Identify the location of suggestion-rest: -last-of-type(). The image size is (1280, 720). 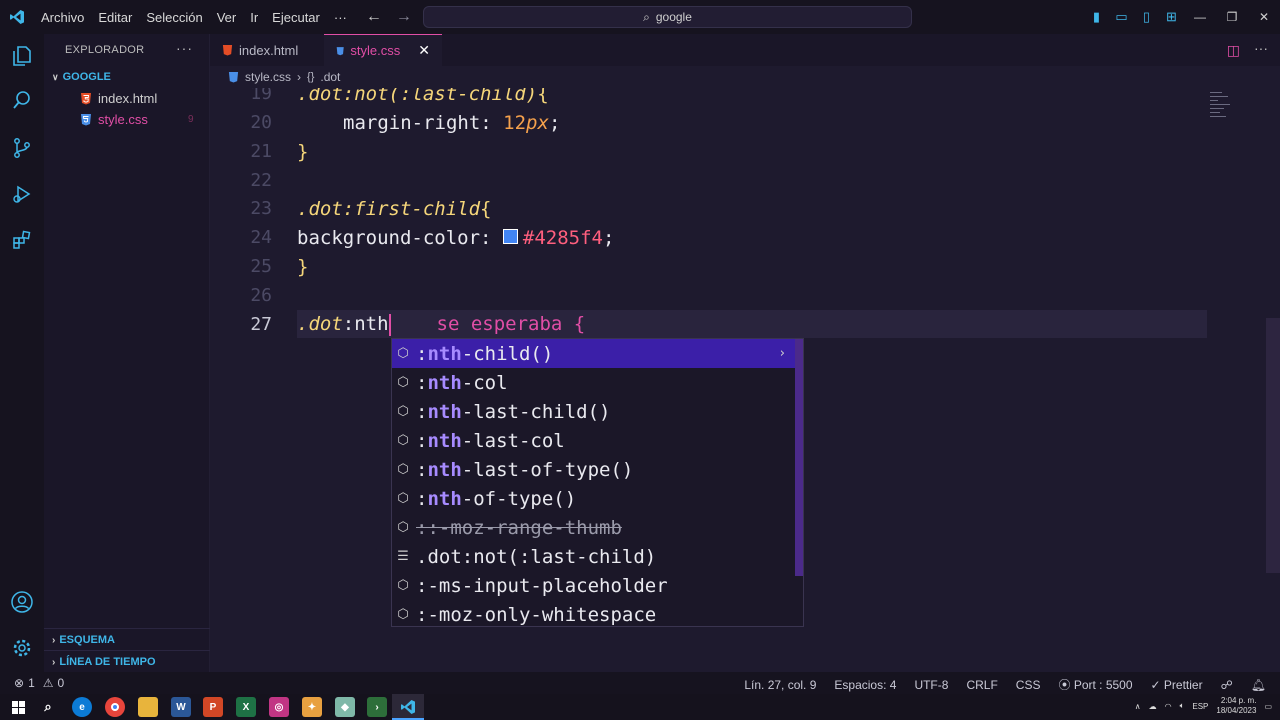
(547, 469).